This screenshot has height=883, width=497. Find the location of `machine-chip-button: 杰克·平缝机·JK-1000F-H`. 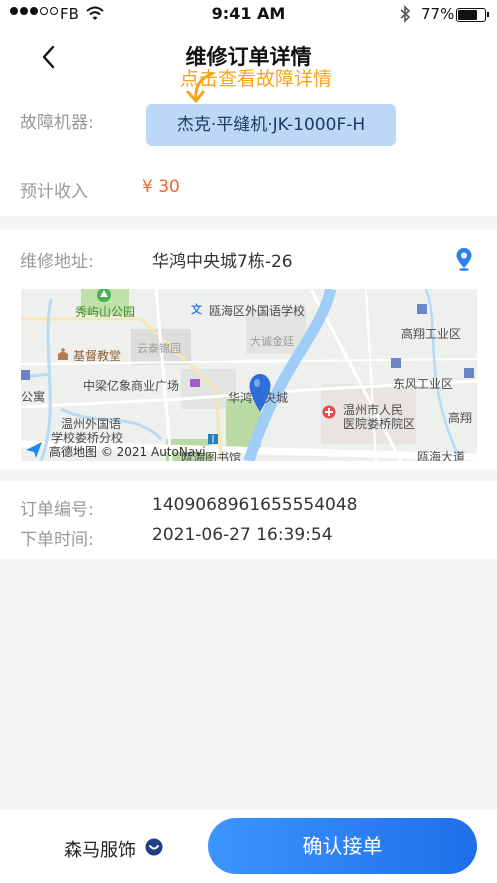

machine-chip-button: 杰克·平缝机·JK-1000F-H is located at coordinates (271, 125).